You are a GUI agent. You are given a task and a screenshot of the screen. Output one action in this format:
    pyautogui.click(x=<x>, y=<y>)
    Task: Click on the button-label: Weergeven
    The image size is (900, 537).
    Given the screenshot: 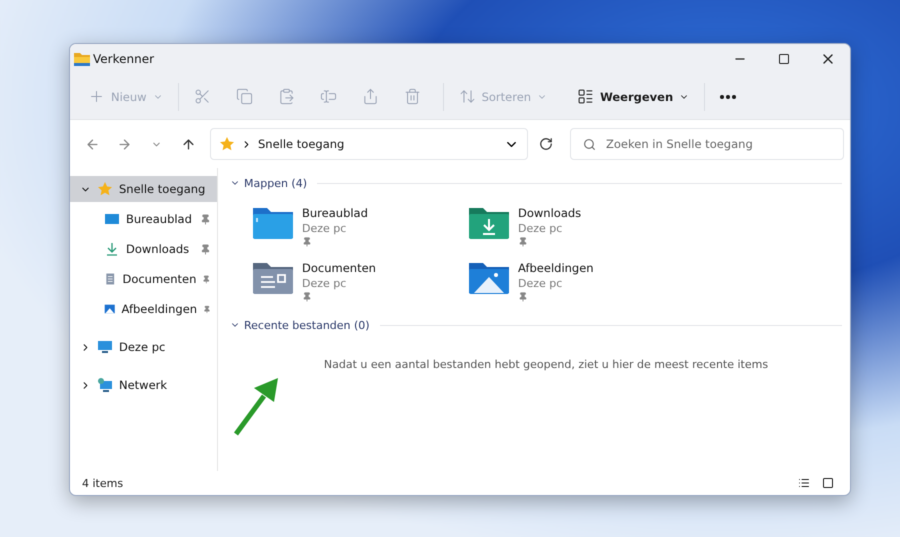 What is the action you would take?
    pyautogui.click(x=637, y=97)
    